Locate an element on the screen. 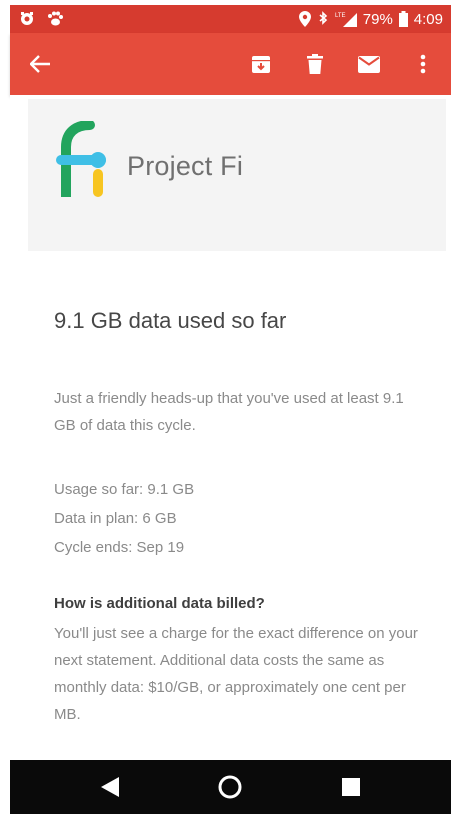 Image resolution: width=451 pixels, height=814 pixels. more-icon is located at coordinates (423, 64).